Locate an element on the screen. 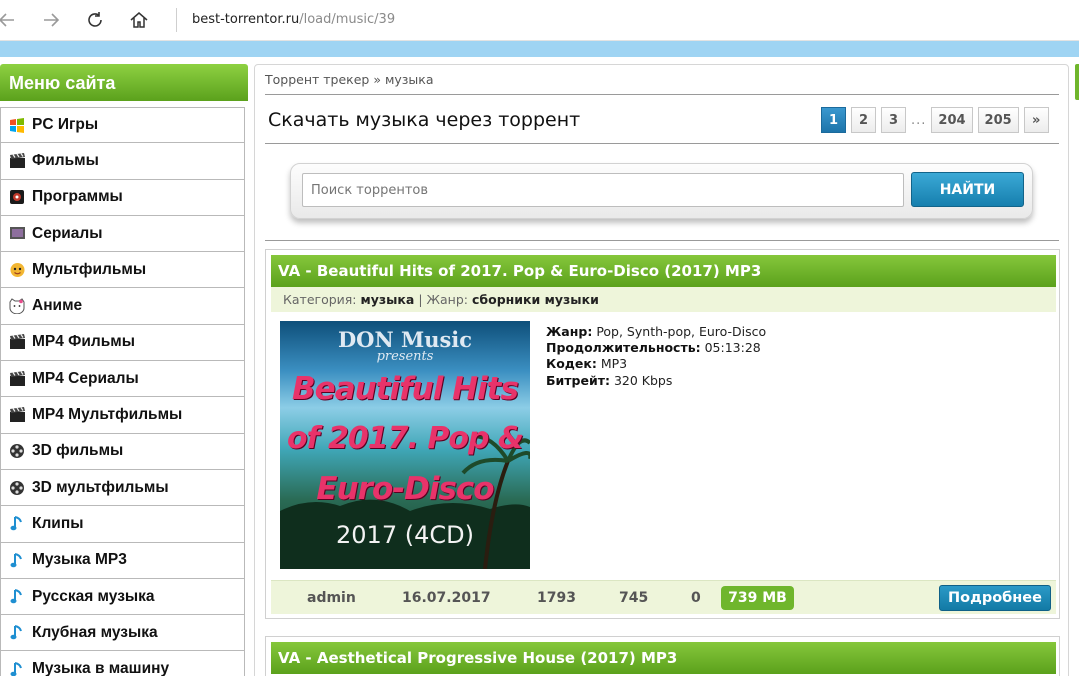  sidebar-item-car-music: Музыка в машину is located at coordinates (122, 663).